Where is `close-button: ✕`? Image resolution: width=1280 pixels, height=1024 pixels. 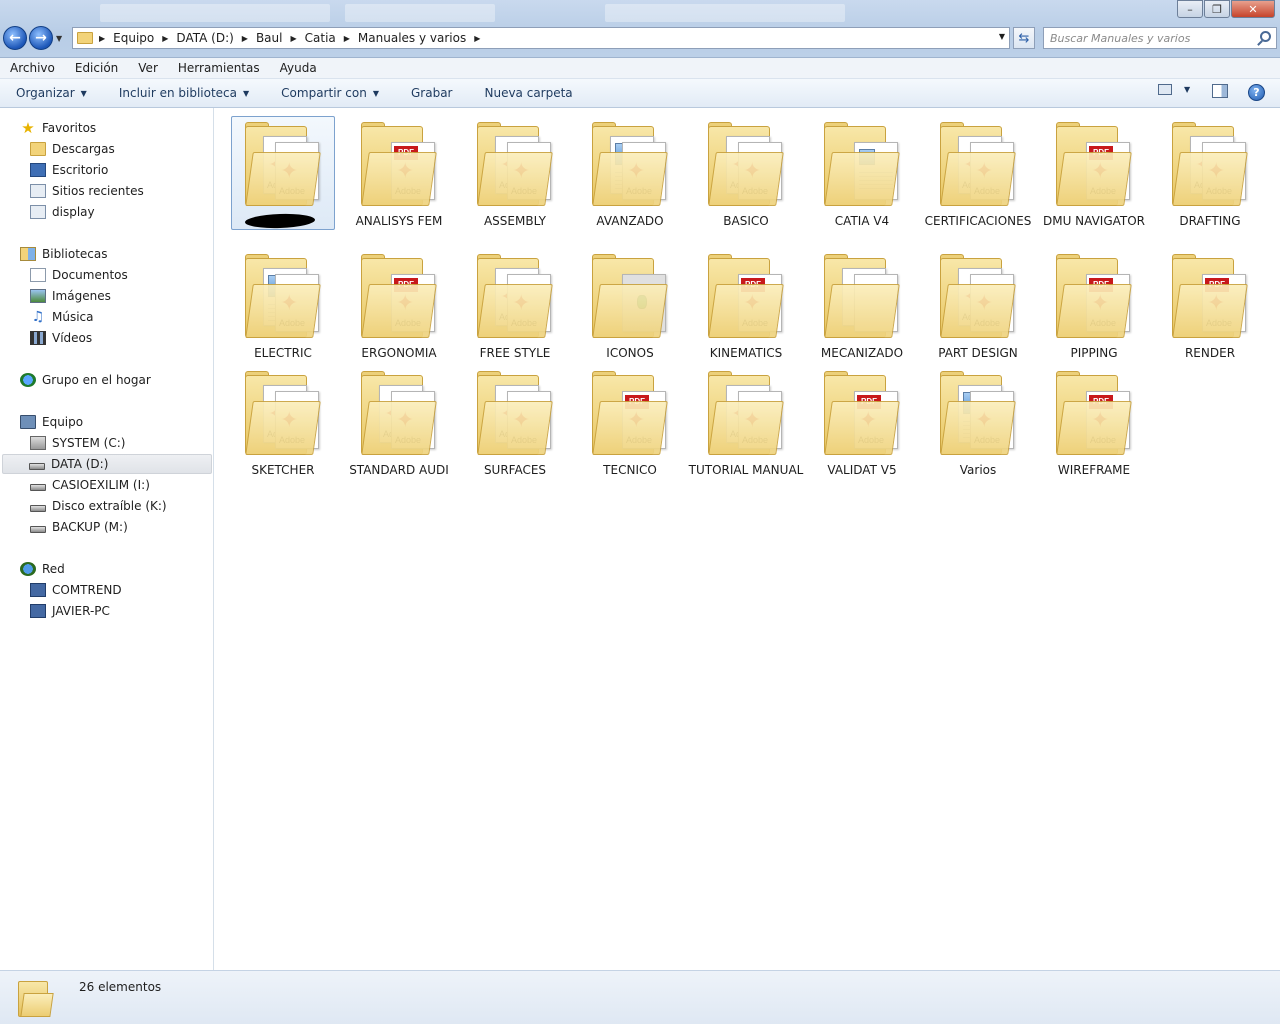 close-button: ✕ is located at coordinates (1253, 9).